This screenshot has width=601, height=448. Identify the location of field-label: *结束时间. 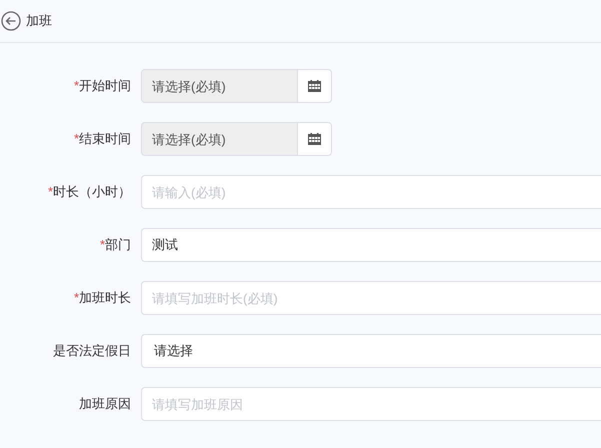
(102, 139).